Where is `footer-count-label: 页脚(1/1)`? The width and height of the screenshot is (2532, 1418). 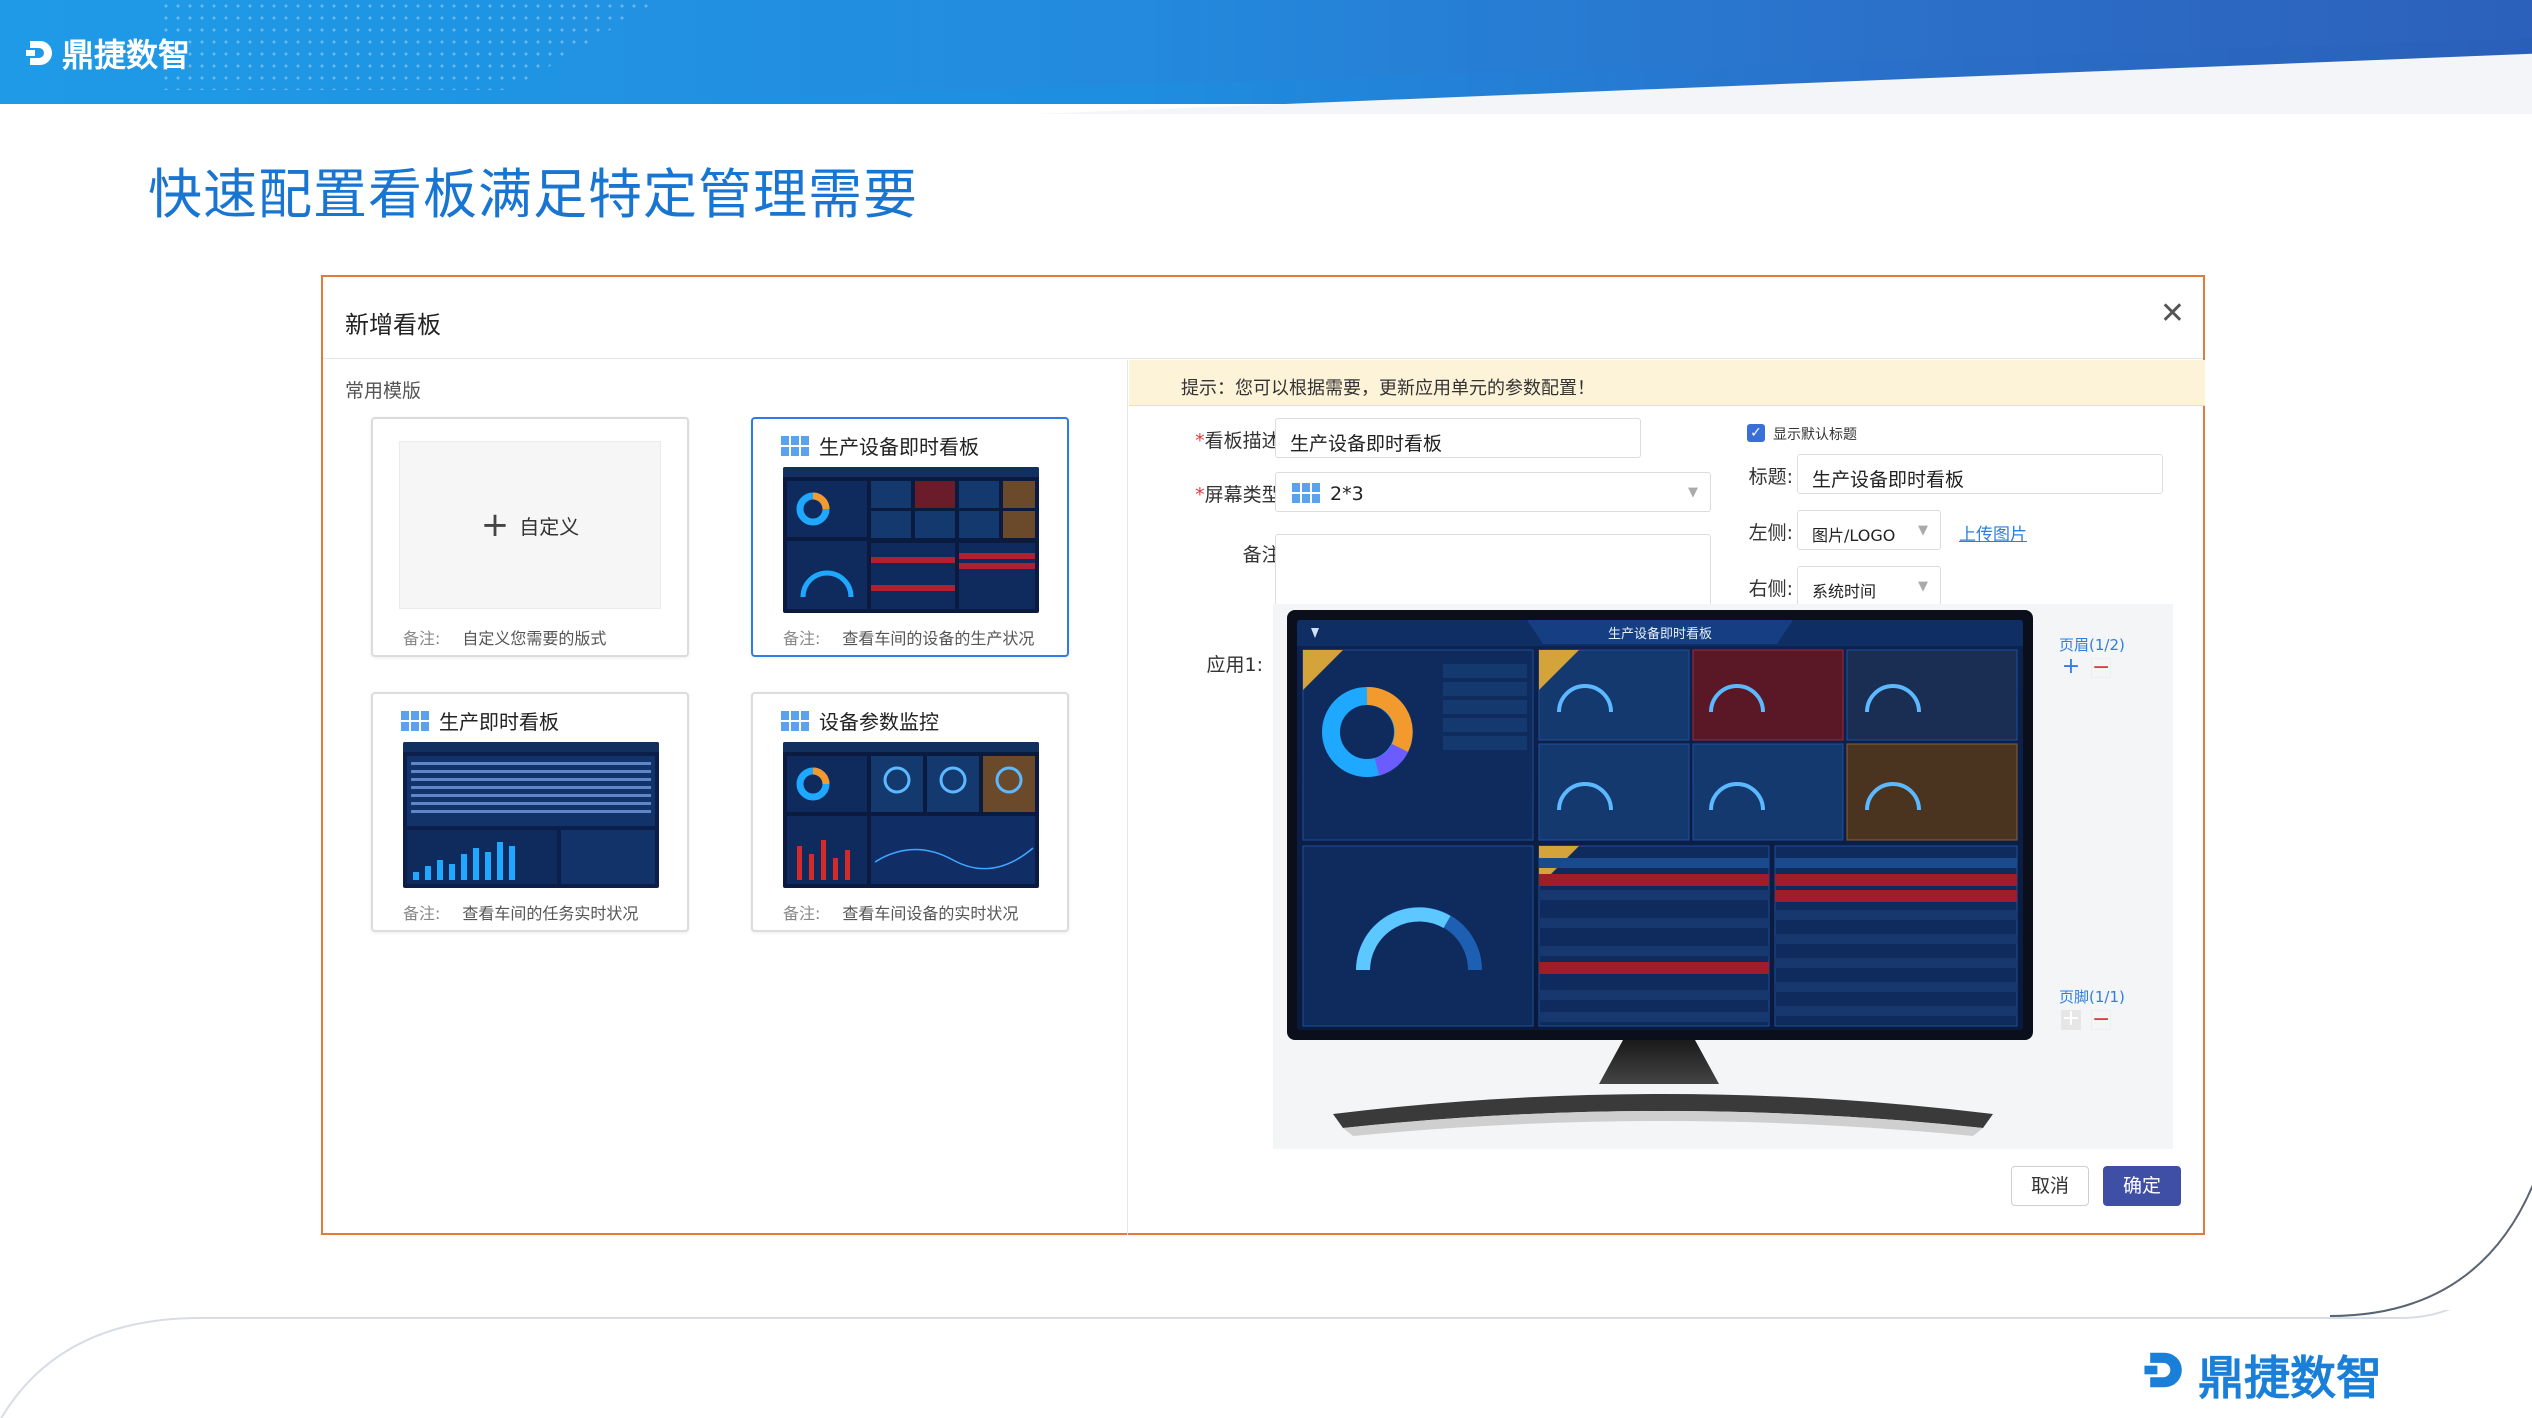 footer-count-label: 页脚(1/1) is located at coordinates (2092, 997).